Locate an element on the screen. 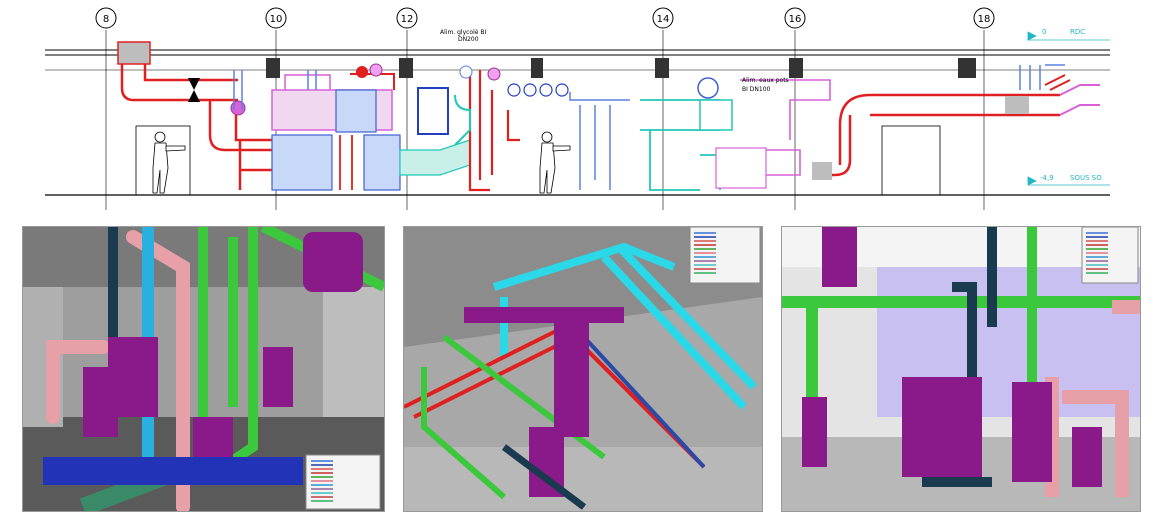 This screenshot has height=526, width=1160. level-rdc-label: RDC is located at coordinates (1077, 32).